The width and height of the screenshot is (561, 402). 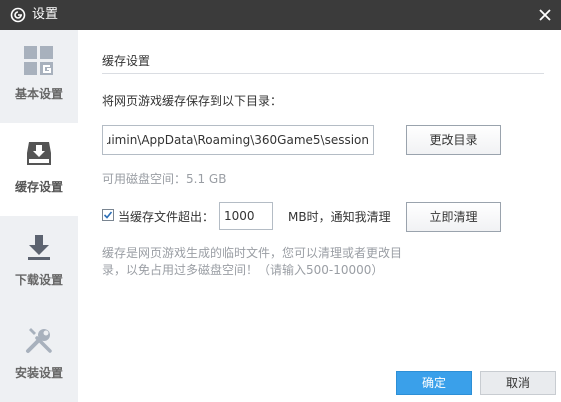 I want to click on ok-button: 确定, so click(x=434, y=383).